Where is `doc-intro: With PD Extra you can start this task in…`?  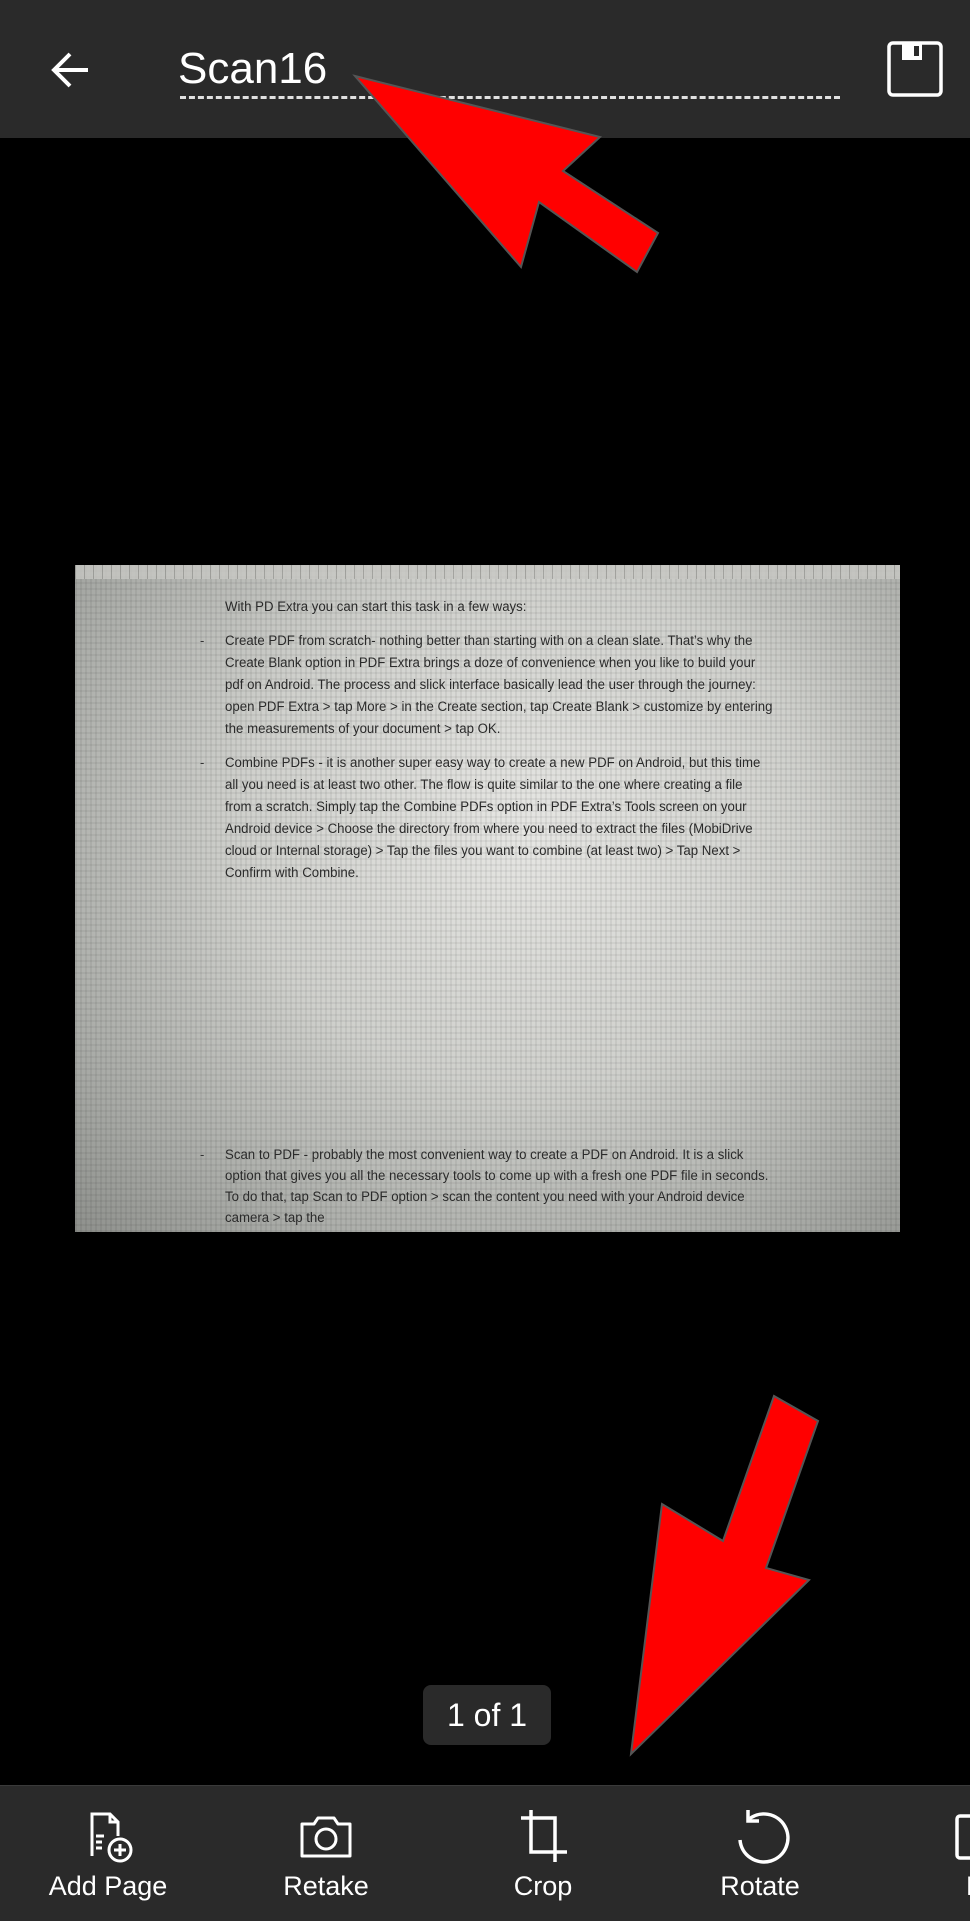
doc-intro: With PD Extra you can start this task in… is located at coordinates (376, 606).